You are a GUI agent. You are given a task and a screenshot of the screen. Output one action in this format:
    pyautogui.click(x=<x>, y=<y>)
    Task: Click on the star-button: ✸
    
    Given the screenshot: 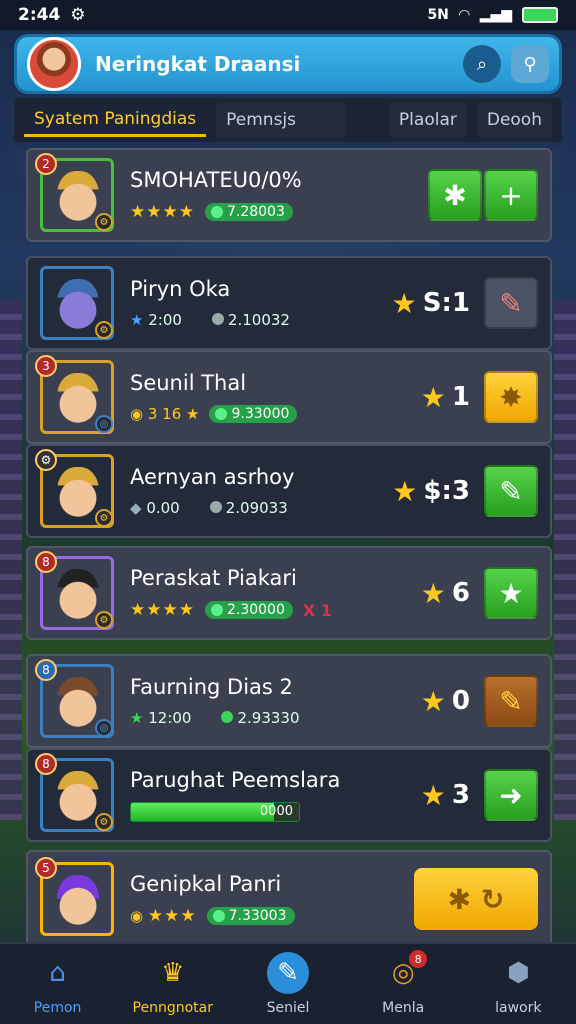 What is the action you would take?
    pyautogui.click(x=511, y=397)
    